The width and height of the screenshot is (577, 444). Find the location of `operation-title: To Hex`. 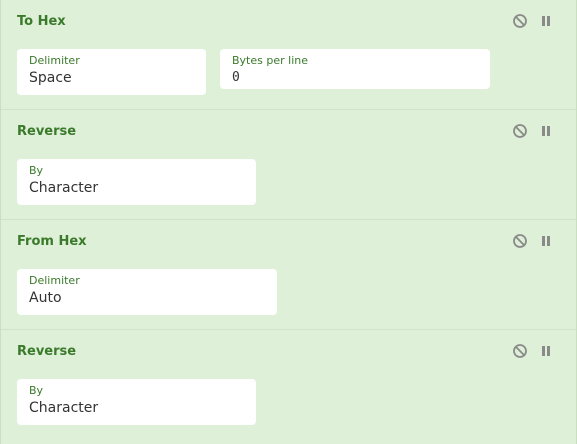

operation-title: To Hex is located at coordinates (41, 21).